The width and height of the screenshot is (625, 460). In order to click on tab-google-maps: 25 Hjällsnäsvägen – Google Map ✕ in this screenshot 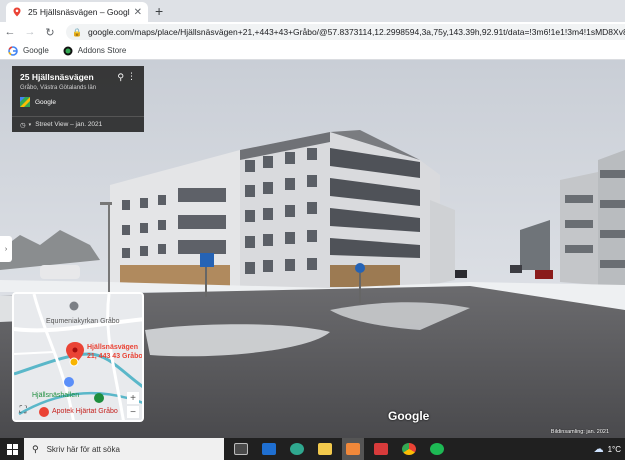, I will do `click(77, 12)`.